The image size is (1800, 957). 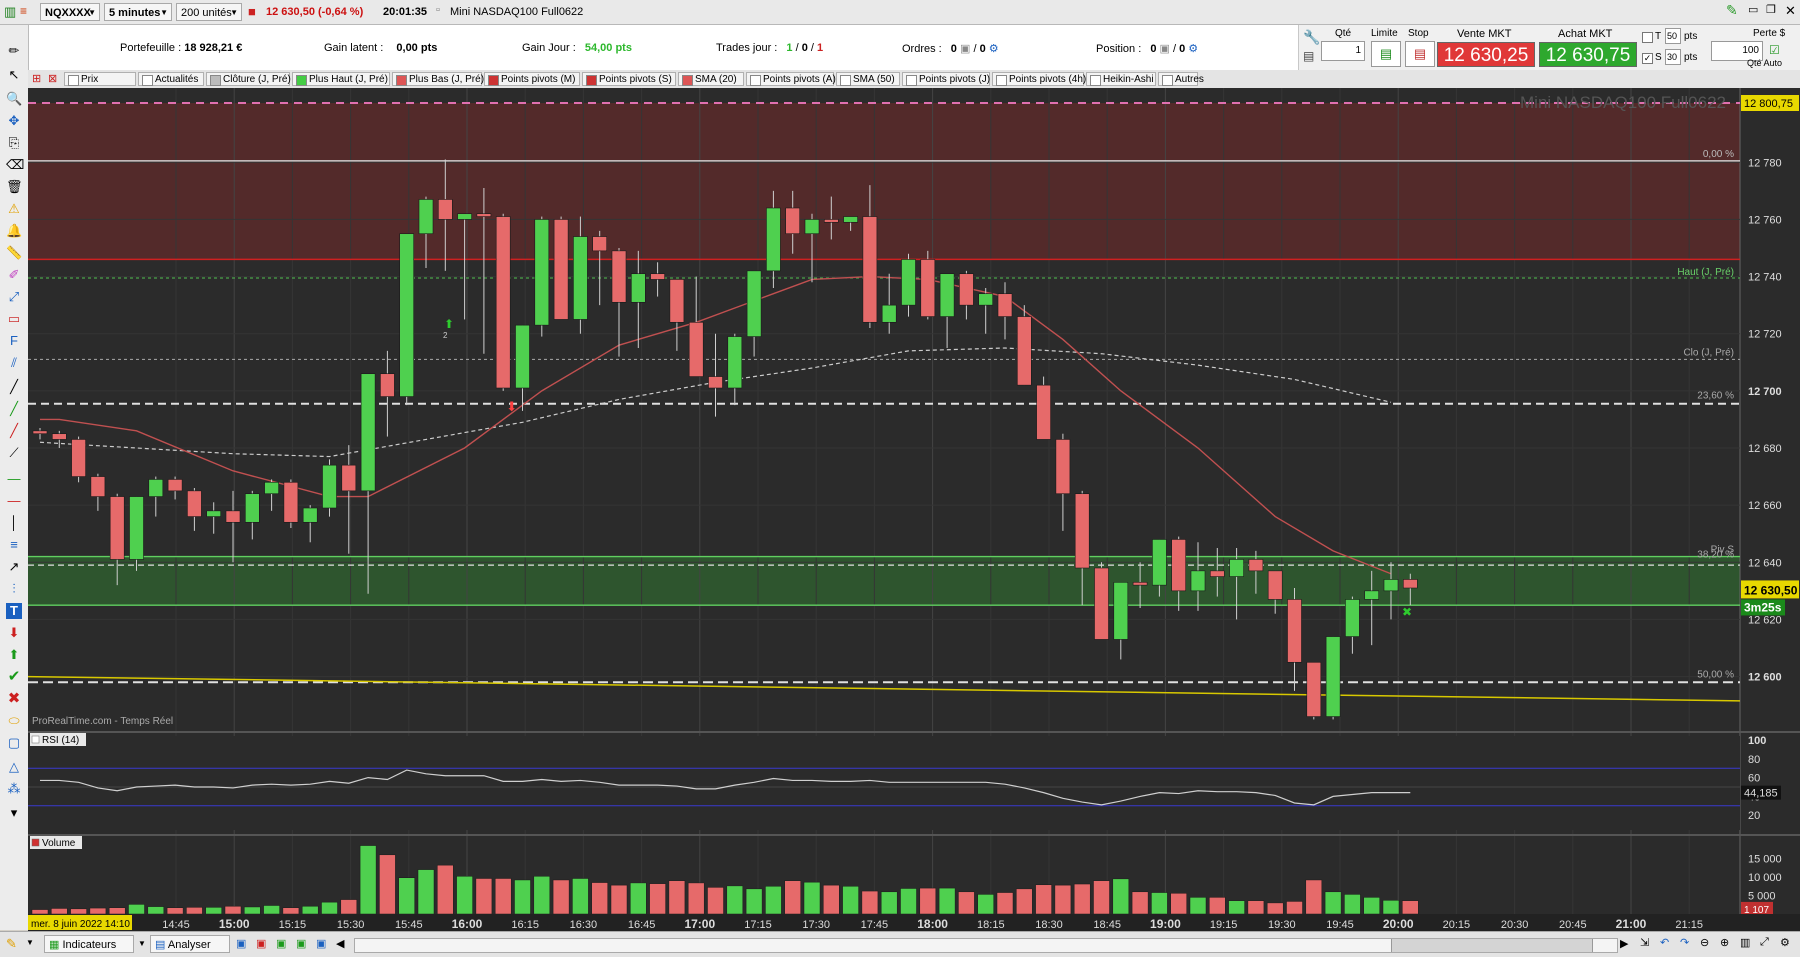 I want to click on symbol-selector: NQXXXX ▼, so click(x=70, y=12).